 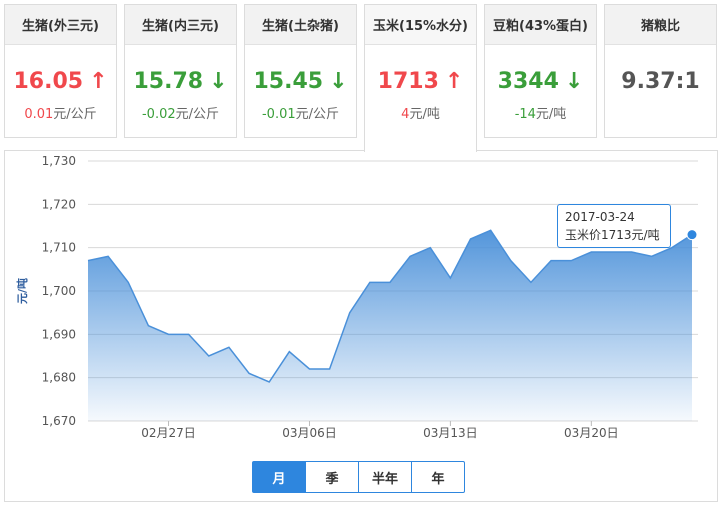 What do you see at coordinates (612, 235) in the screenshot?
I see `tooltip-label: 玉米价1713元/吨` at bounding box center [612, 235].